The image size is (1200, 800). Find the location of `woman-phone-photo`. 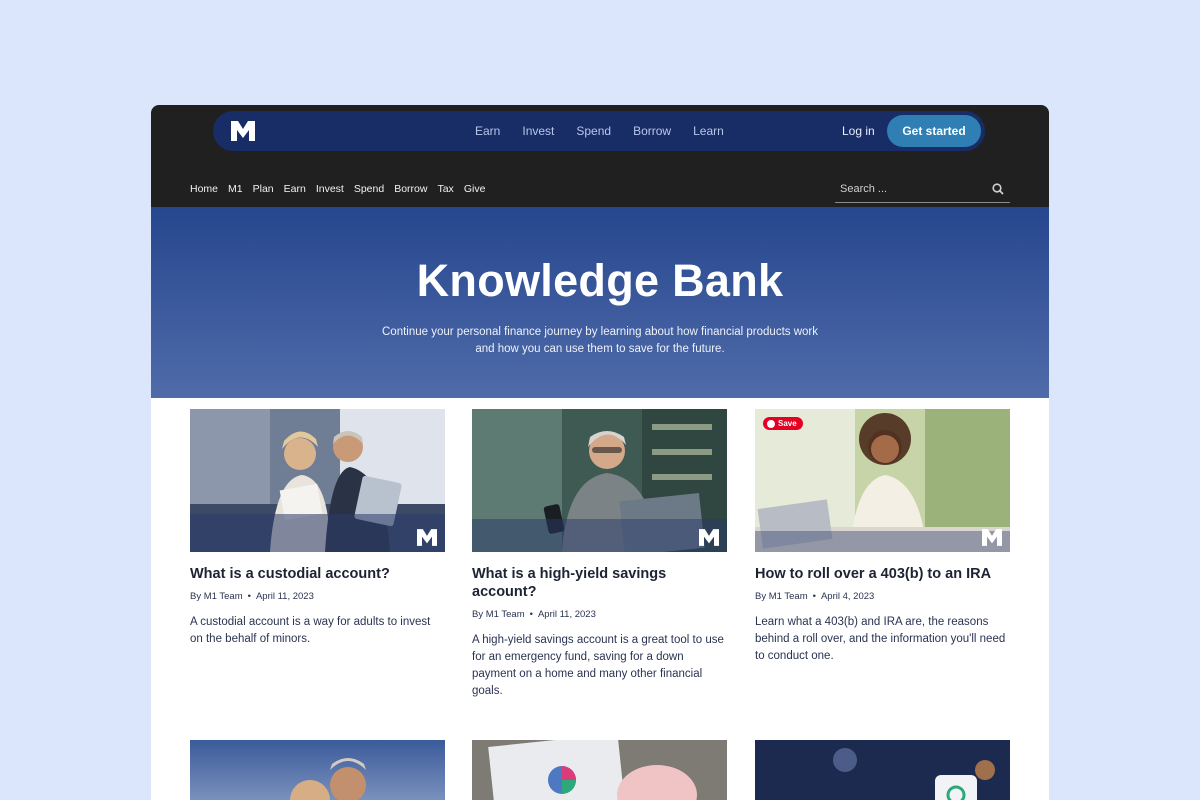

woman-phone-photo is located at coordinates (599, 480).